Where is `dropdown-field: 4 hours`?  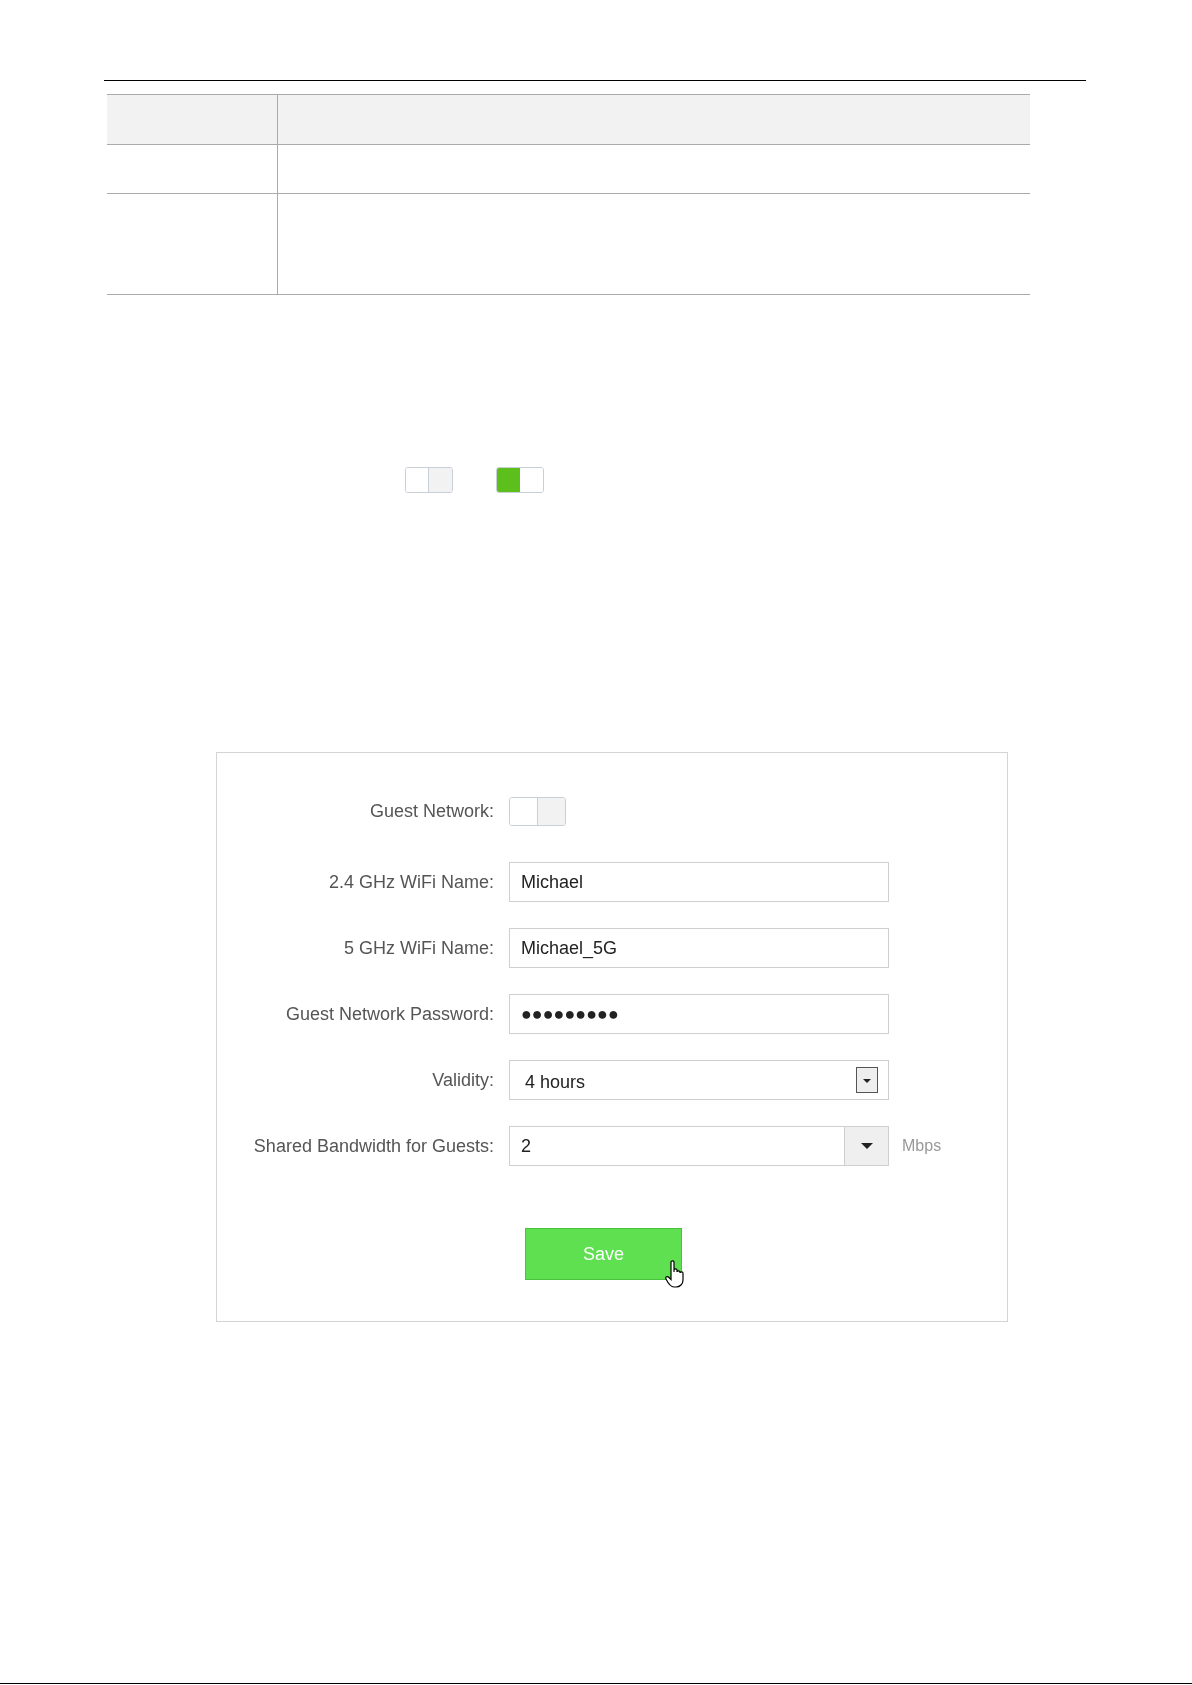
dropdown-field: 4 hours is located at coordinates (699, 1080).